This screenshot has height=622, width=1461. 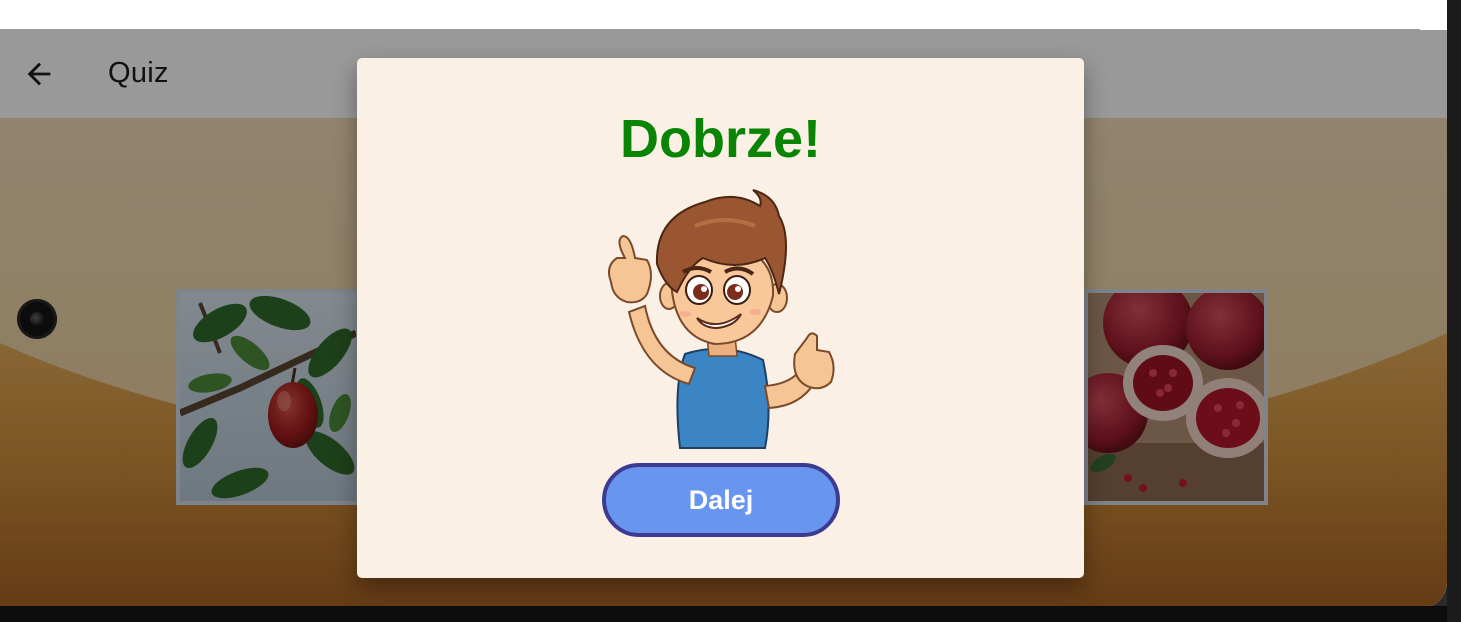 What do you see at coordinates (720, 139) in the screenshot?
I see `result-title: Dobrze!` at bounding box center [720, 139].